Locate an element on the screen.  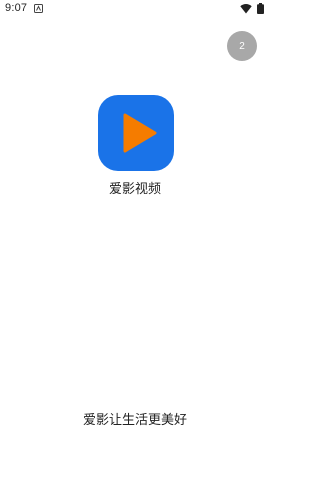
notification-icon is located at coordinates (38, 8).